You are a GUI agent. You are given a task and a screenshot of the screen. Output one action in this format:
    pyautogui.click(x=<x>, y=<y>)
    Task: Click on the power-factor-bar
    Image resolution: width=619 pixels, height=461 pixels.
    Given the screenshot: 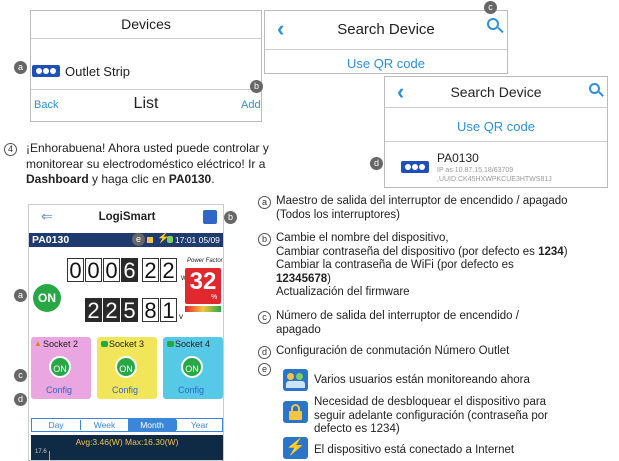 What is the action you would take?
    pyautogui.click(x=203, y=309)
    